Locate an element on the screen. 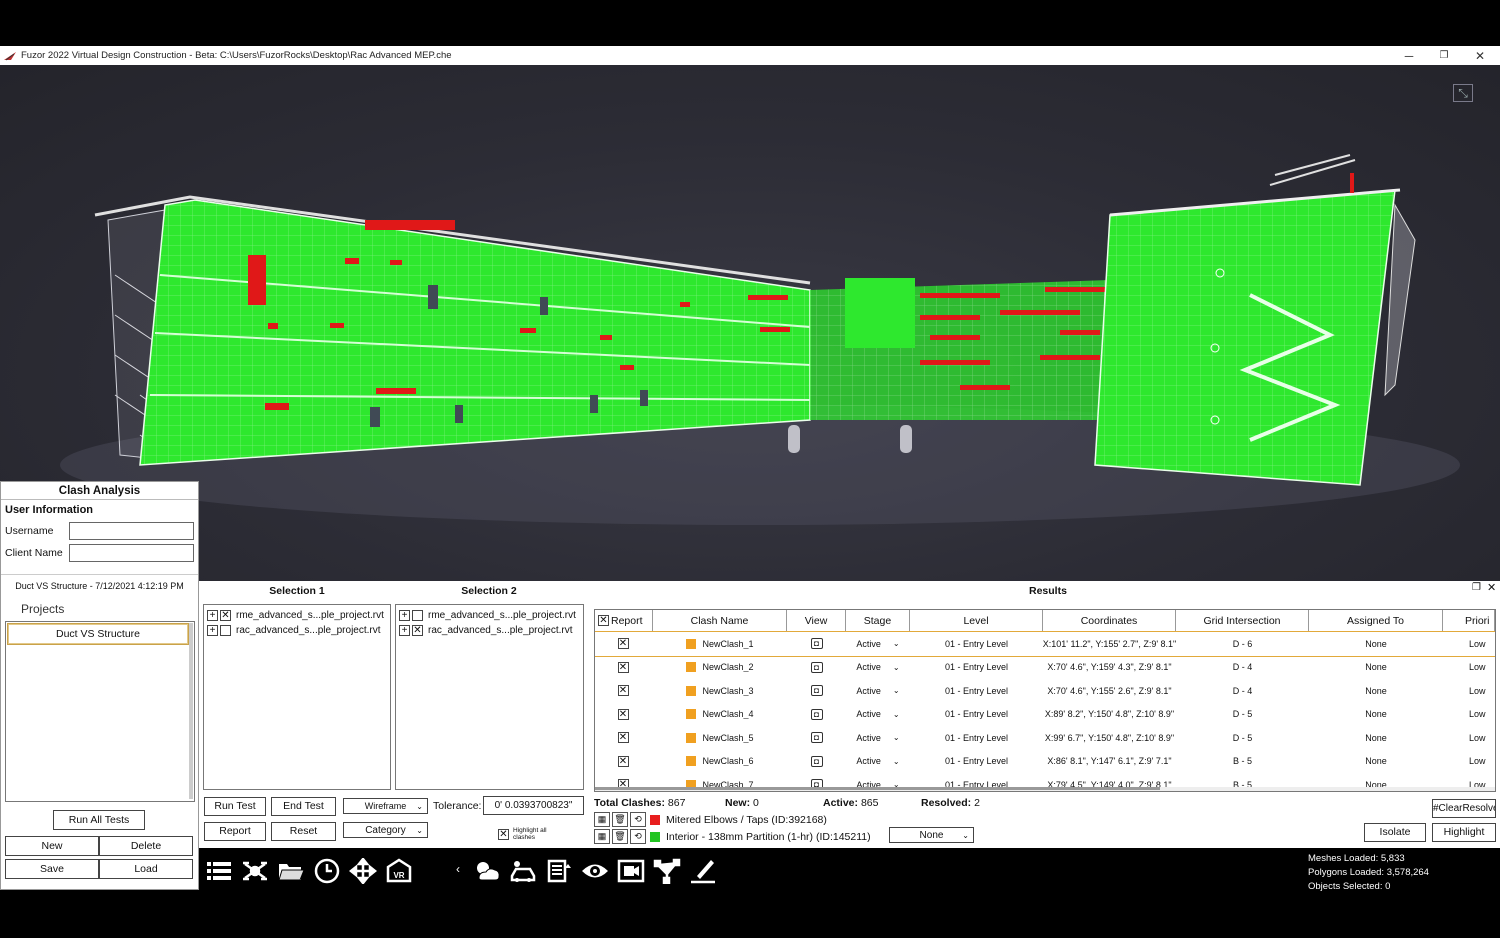 This screenshot has width=1500, height=938. col-assigned-to: Assigned To is located at coordinates (1376, 620).